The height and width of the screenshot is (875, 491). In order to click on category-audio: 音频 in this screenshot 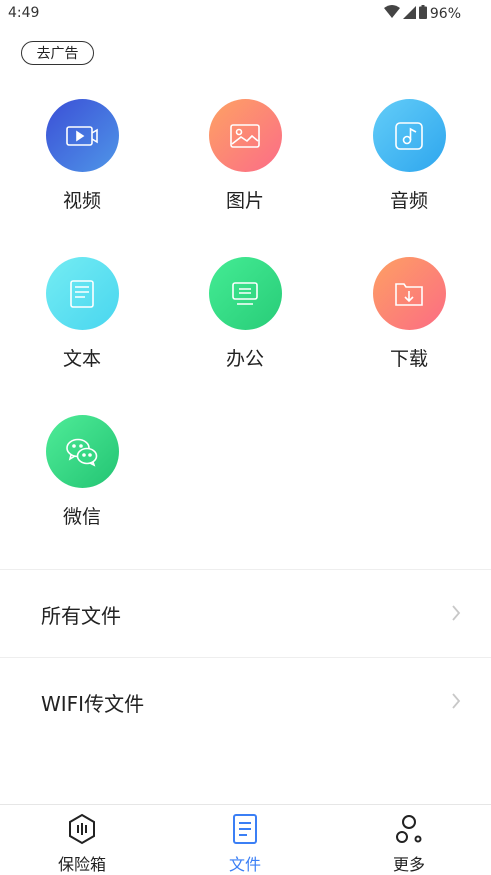, I will do `click(409, 156)`.